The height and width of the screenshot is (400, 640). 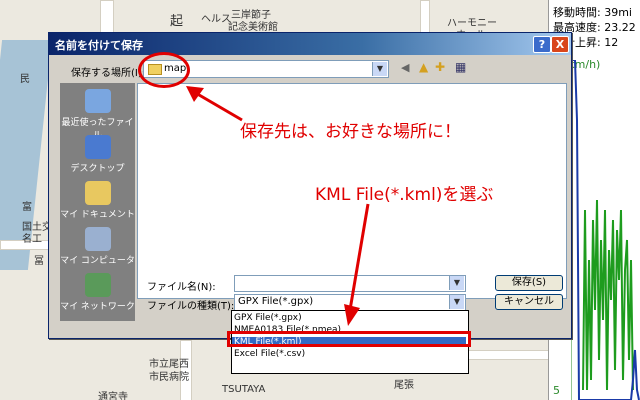 What do you see at coordinates (592, 12) in the screenshot?
I see `moving-time: 移動時間: 39mi` at bounding box center [592, 12].